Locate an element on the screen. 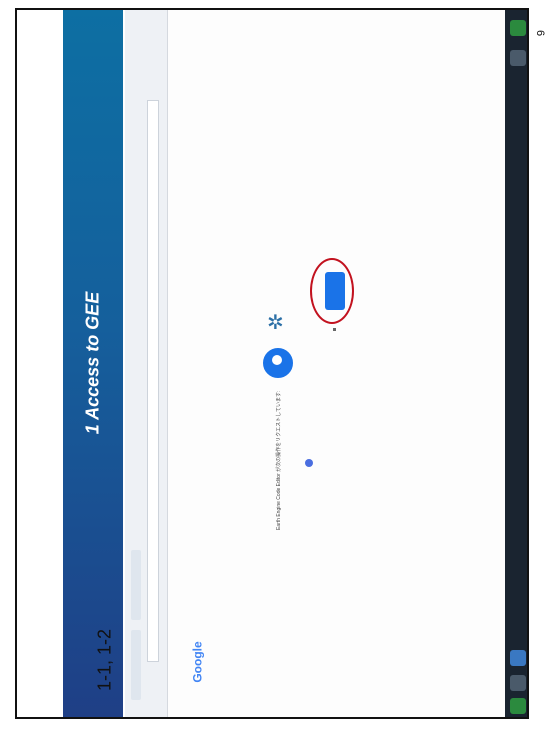 The width and height of the screenshot is (554, 729). taskbar is located at coordinates (516, 363).